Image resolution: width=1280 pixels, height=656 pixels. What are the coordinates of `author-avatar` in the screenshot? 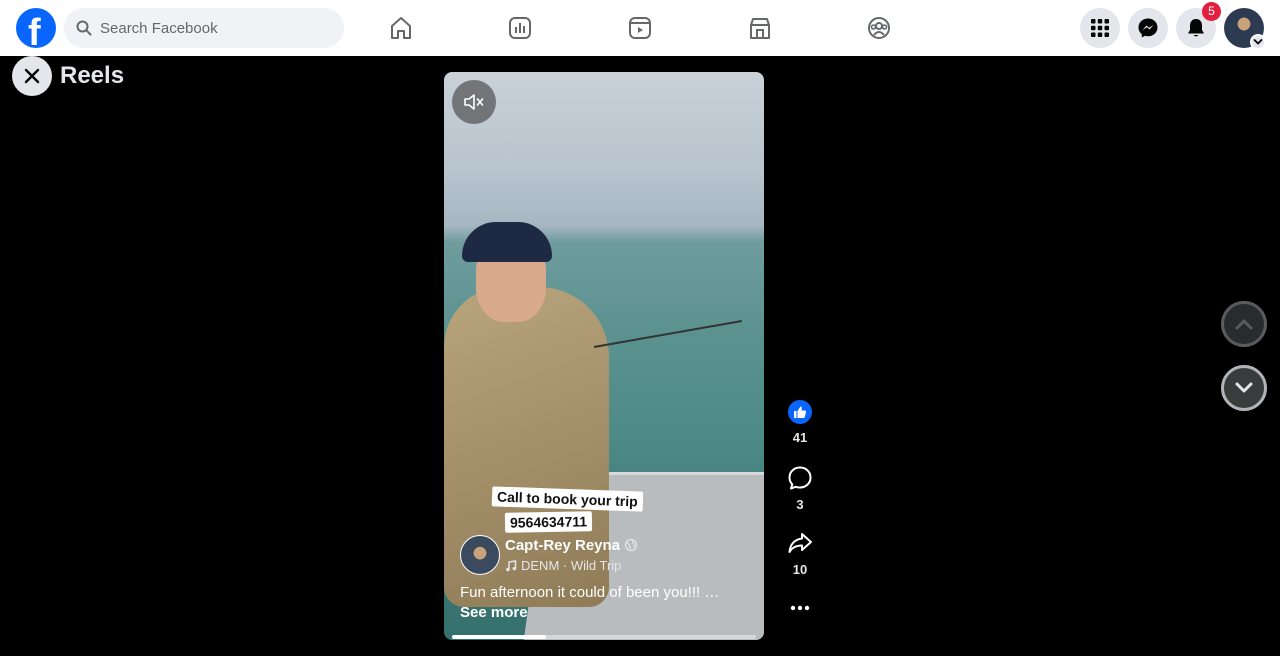 It's located at (480, 555).